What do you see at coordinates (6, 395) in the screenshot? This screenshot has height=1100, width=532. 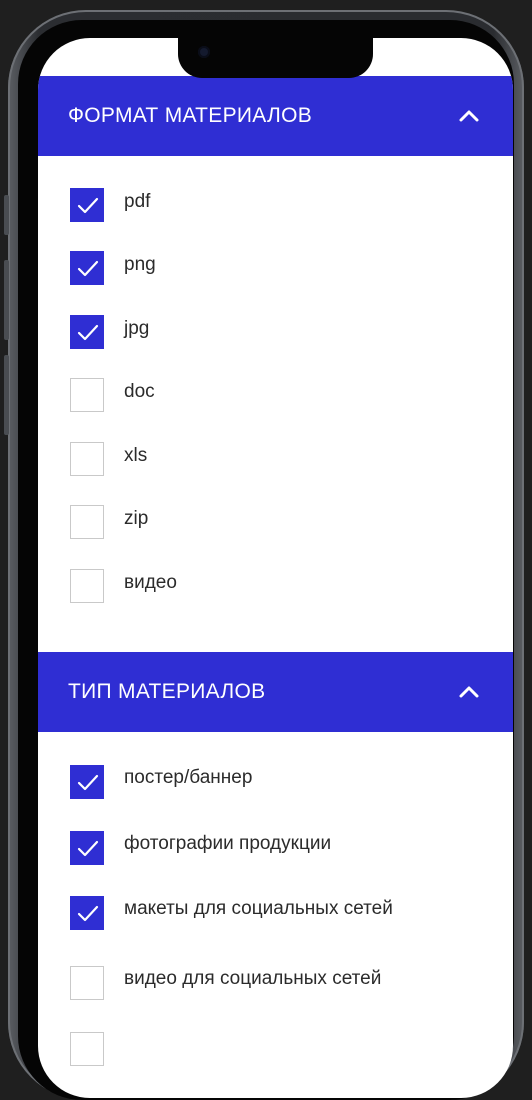 I see `volume-down-button` at bounding box center [6, 395].